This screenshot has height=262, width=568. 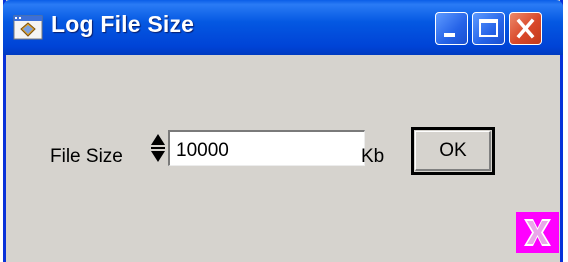 I want to click on maximize-icon, so click(x=488, y=28).